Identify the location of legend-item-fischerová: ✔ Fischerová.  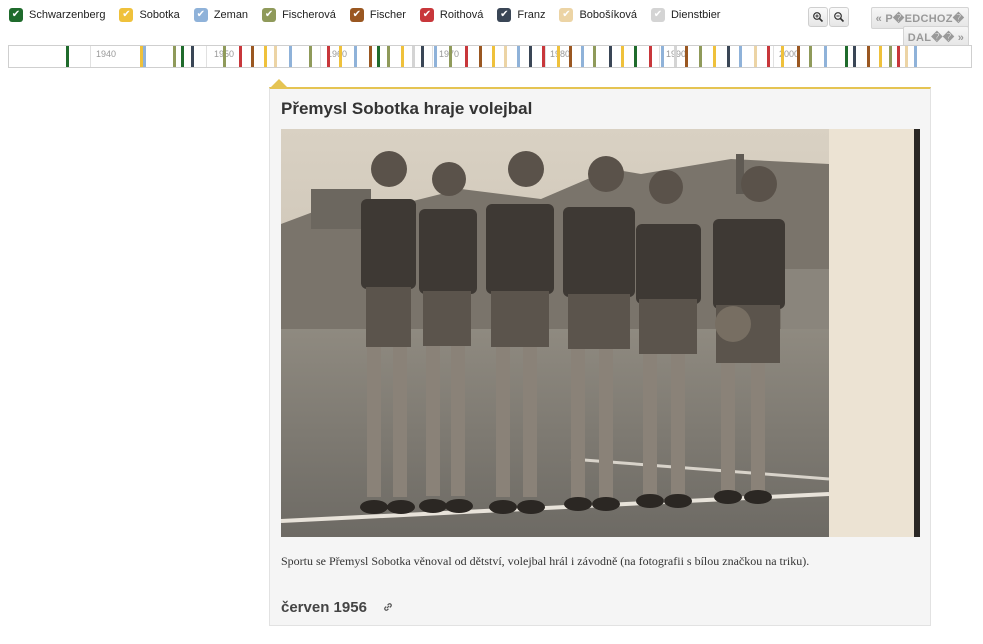
(299, 15).